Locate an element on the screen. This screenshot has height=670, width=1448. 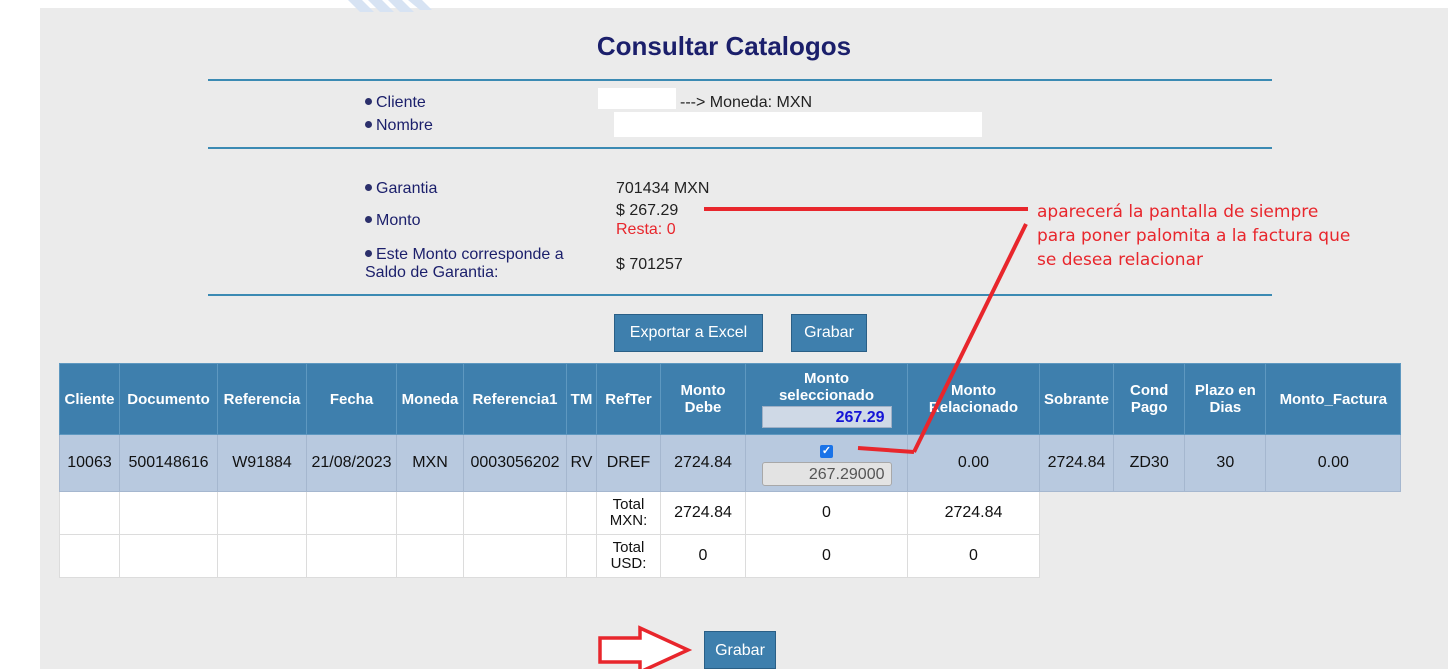
annotation-line-short is located at coordinates (886, 450).